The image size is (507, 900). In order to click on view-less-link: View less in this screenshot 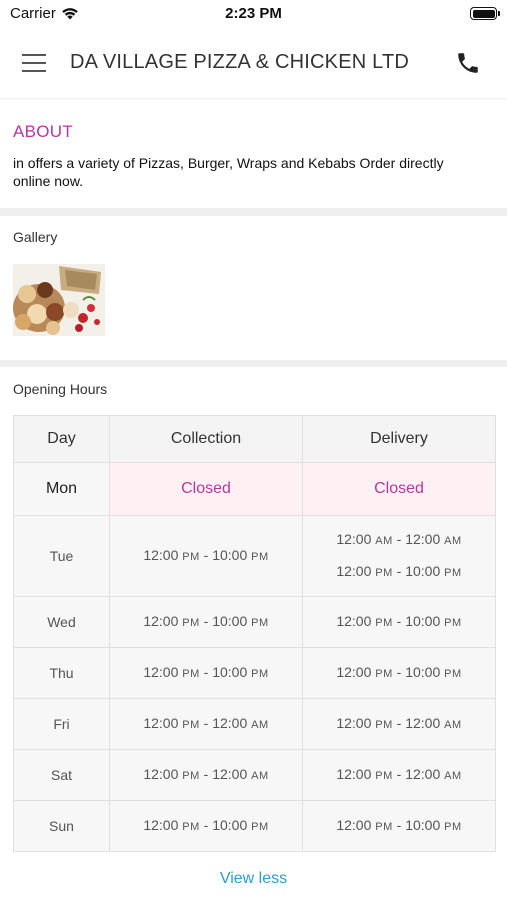, I will do `click(253, 879)`.